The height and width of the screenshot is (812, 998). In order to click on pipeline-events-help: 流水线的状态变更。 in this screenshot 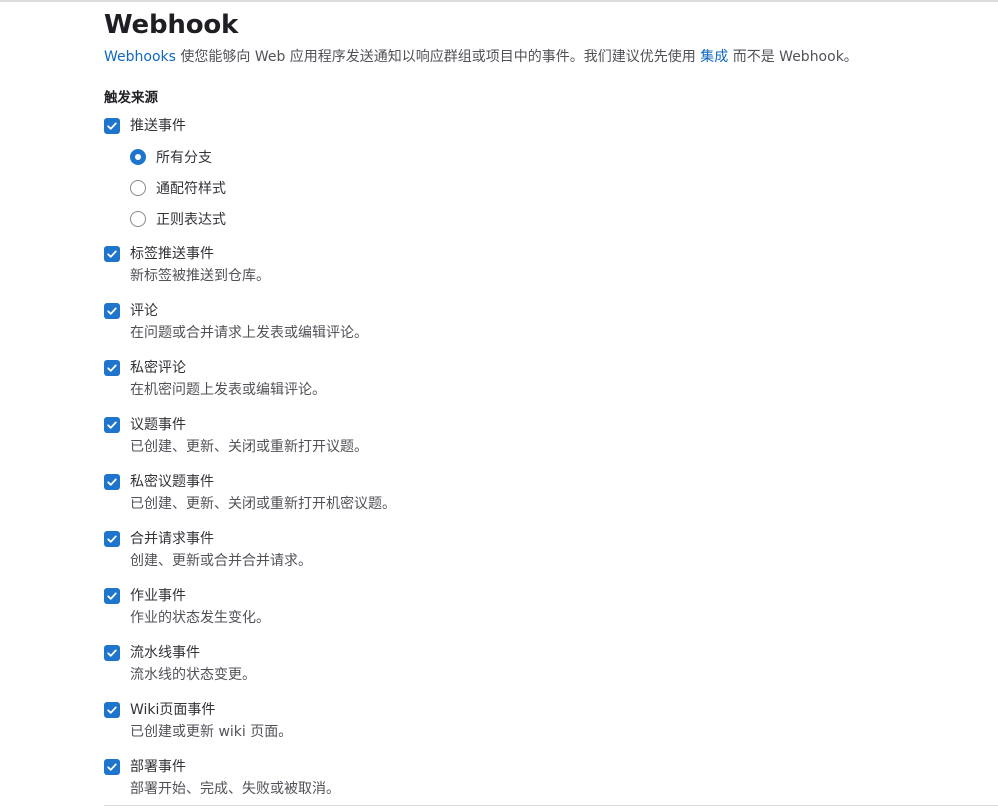, I will do `click(193, 675)`.